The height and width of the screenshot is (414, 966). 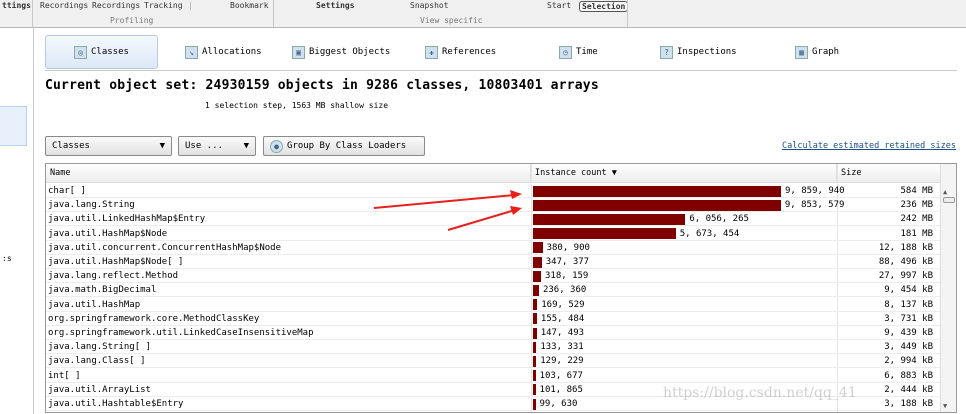 I want to click on scroll-up-icon: ▲, so click(x=945, y=192).